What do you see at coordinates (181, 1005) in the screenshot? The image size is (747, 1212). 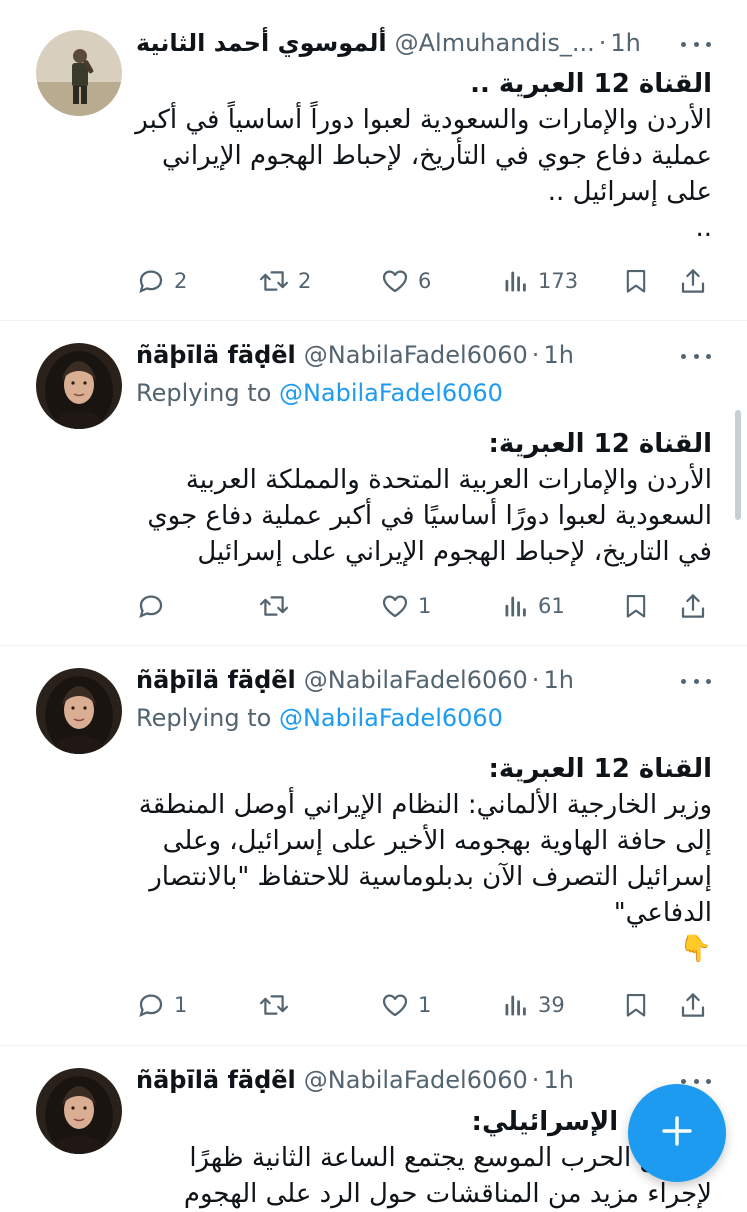 I see `reply-count: 1` at bounding box center [181, 1005].